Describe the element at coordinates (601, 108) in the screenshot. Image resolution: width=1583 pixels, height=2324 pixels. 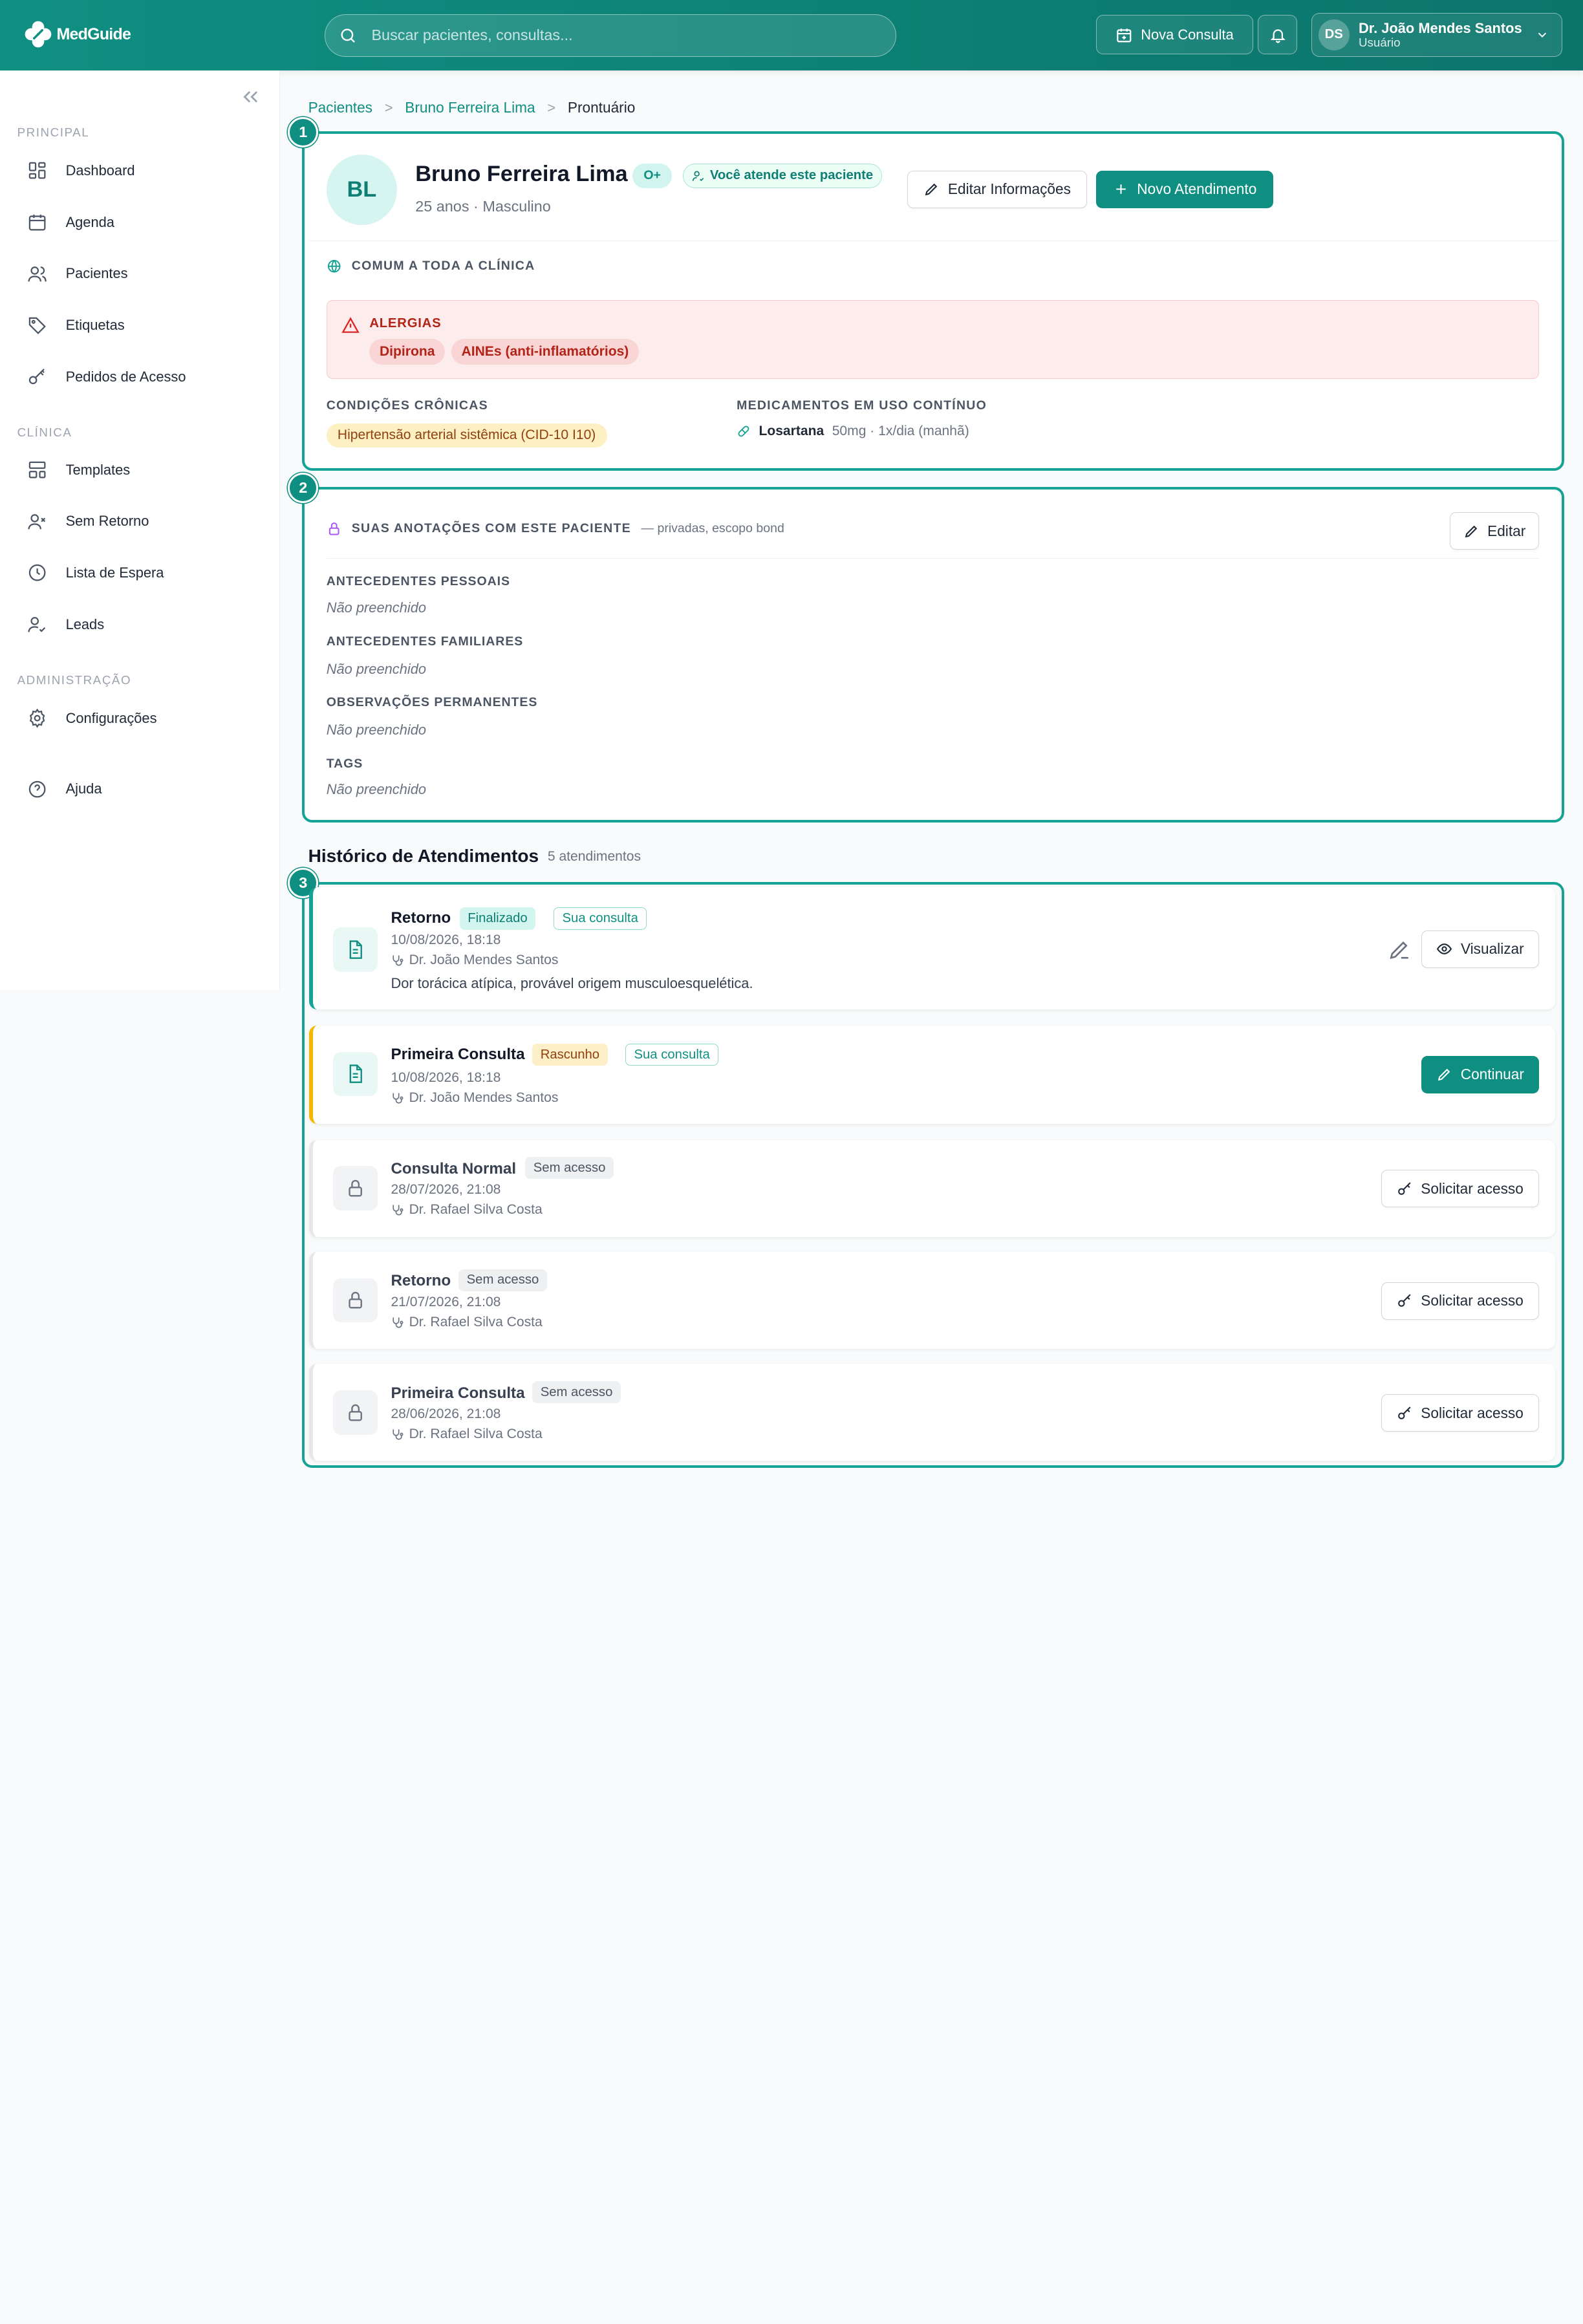
I see `breadcrumb-current: Prontuário` at that location.